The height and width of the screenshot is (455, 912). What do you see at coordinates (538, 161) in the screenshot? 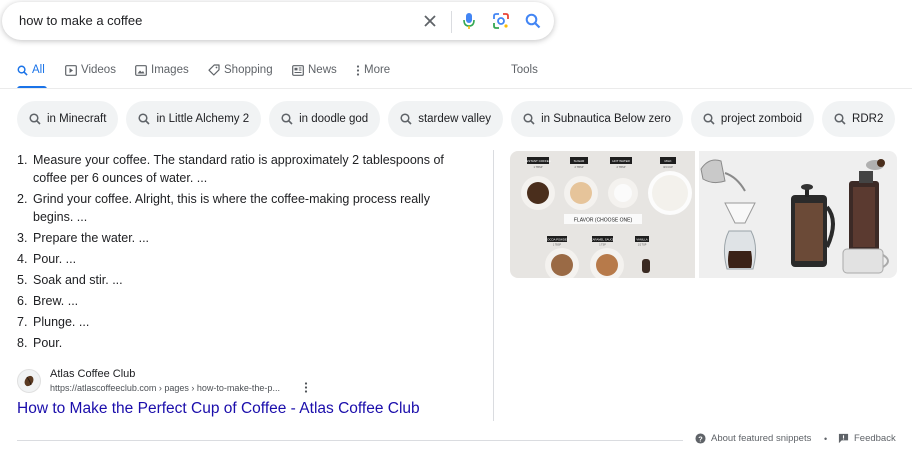
I see `label-instant-coffee: INSTANT COFFEE` at bounding box center [538, 161].